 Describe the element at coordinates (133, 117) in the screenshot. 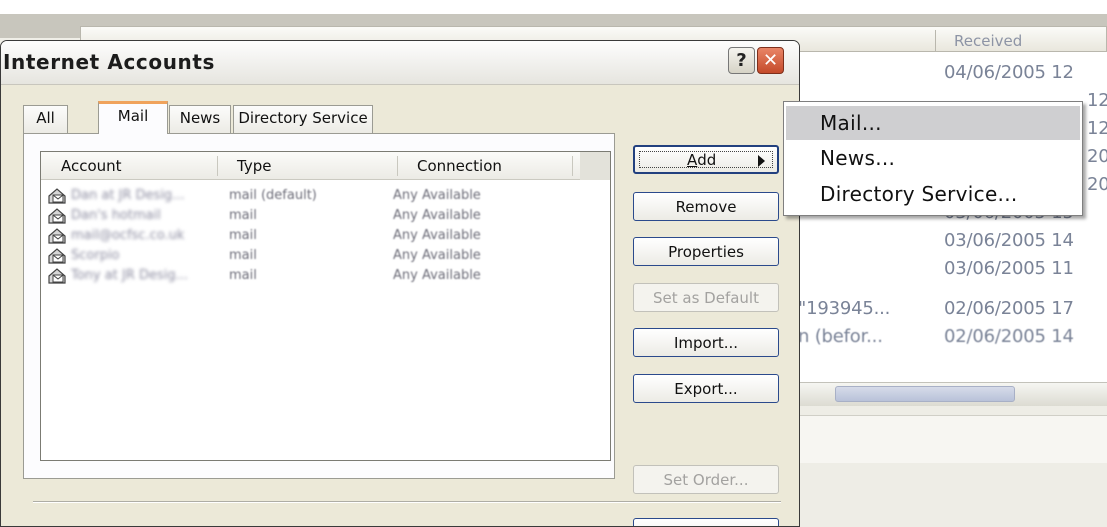

I see `tab-mail: Mail` at that location.